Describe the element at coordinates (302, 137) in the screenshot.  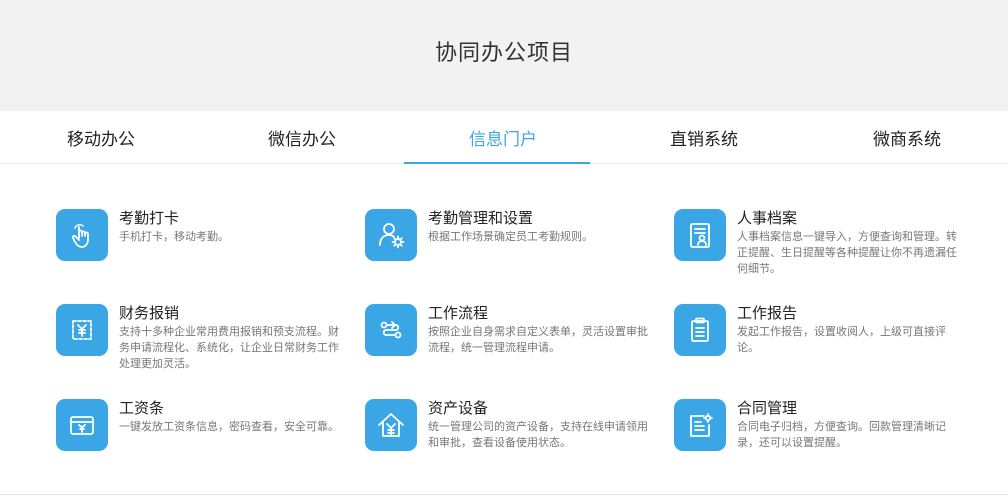
I see `tab-wechat-office: 微信办公` at that location.